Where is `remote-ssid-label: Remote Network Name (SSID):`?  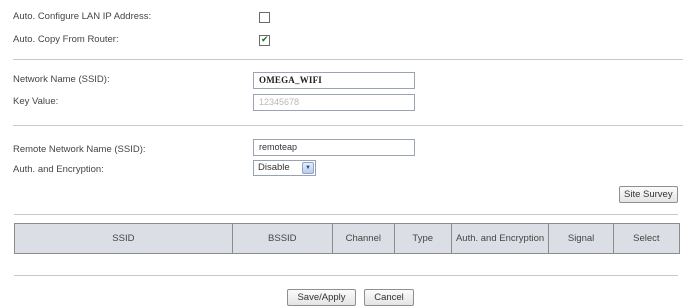 remote-ssid-label: Remote Network Name (SSID): is located at coordinates (79, 149).